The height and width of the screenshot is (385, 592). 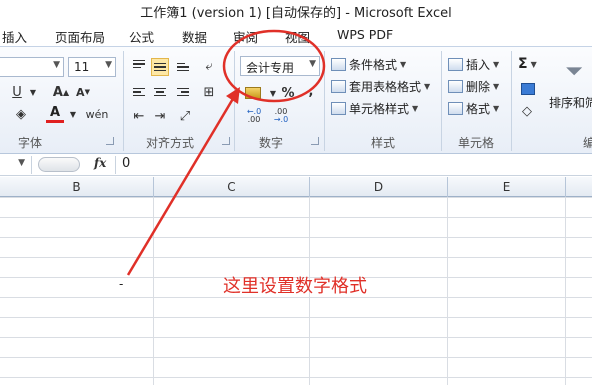 I want to click on orientation-icon: ⤢, so click(x=185, y=116).